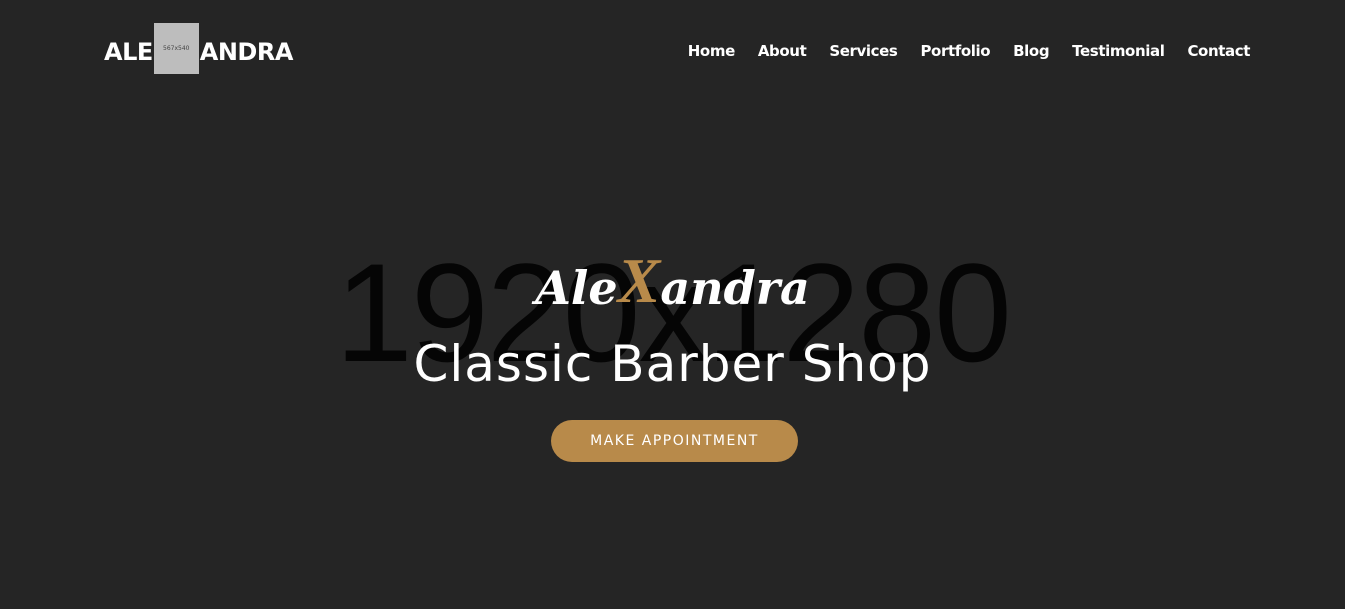 The height and width of the screenshot is (609, 1345). I want to click on brand-accent-letter: X, so click(639, 280).